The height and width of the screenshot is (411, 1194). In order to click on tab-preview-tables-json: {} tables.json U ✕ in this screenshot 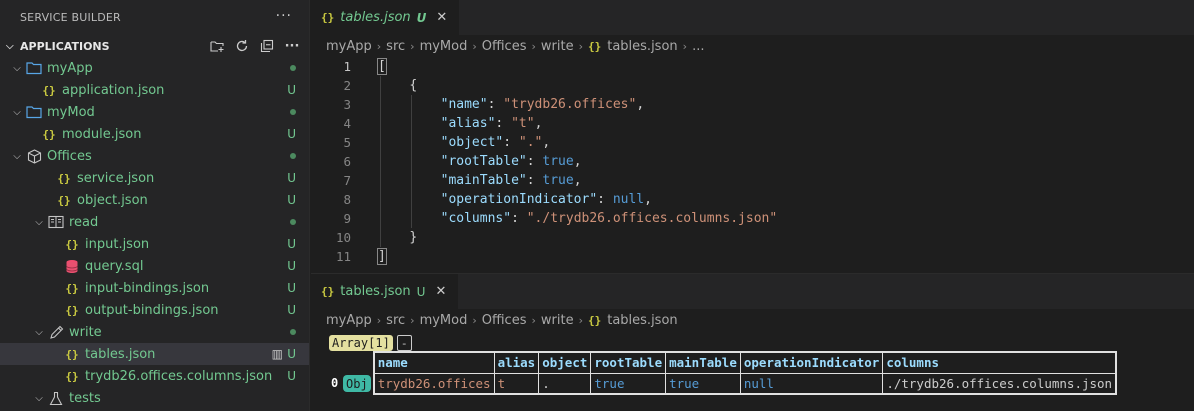, I will do `click(385, 291)`.